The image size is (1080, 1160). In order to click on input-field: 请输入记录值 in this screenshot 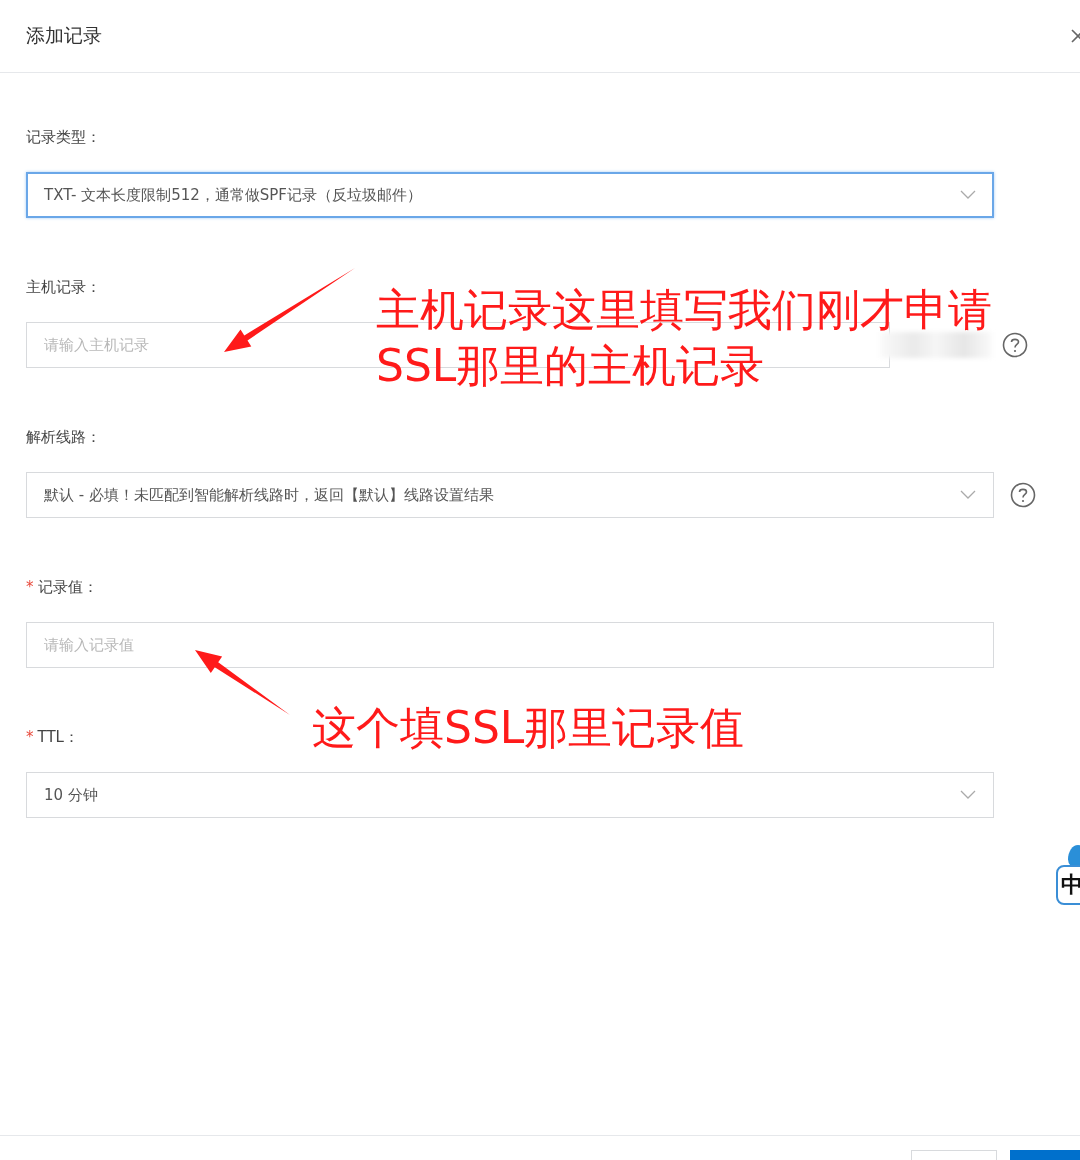, I will do `click(510, 645)`.